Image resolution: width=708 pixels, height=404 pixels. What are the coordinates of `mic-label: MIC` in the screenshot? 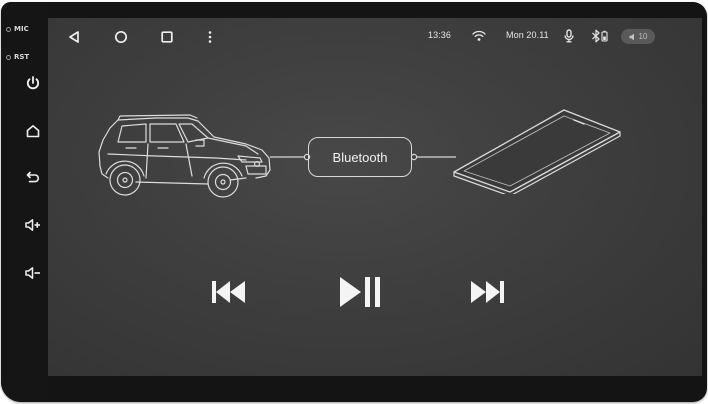 It's located at (21, 29).